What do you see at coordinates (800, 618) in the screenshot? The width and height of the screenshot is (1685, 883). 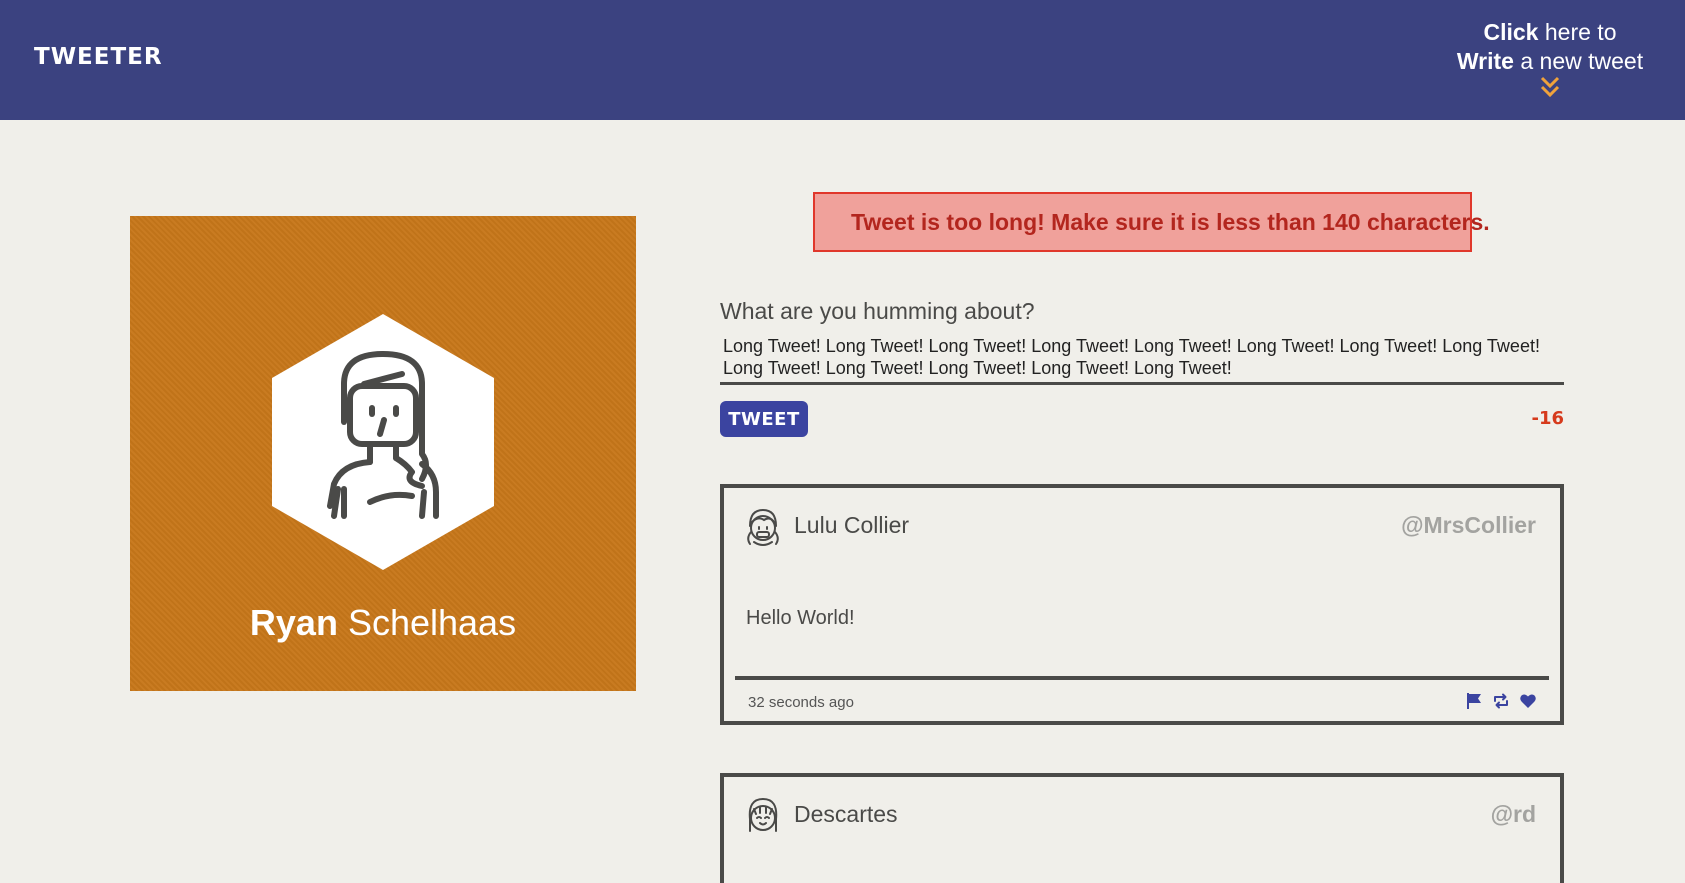 I see `tweet-body: Hello World!` at bounding box center [800, 618].